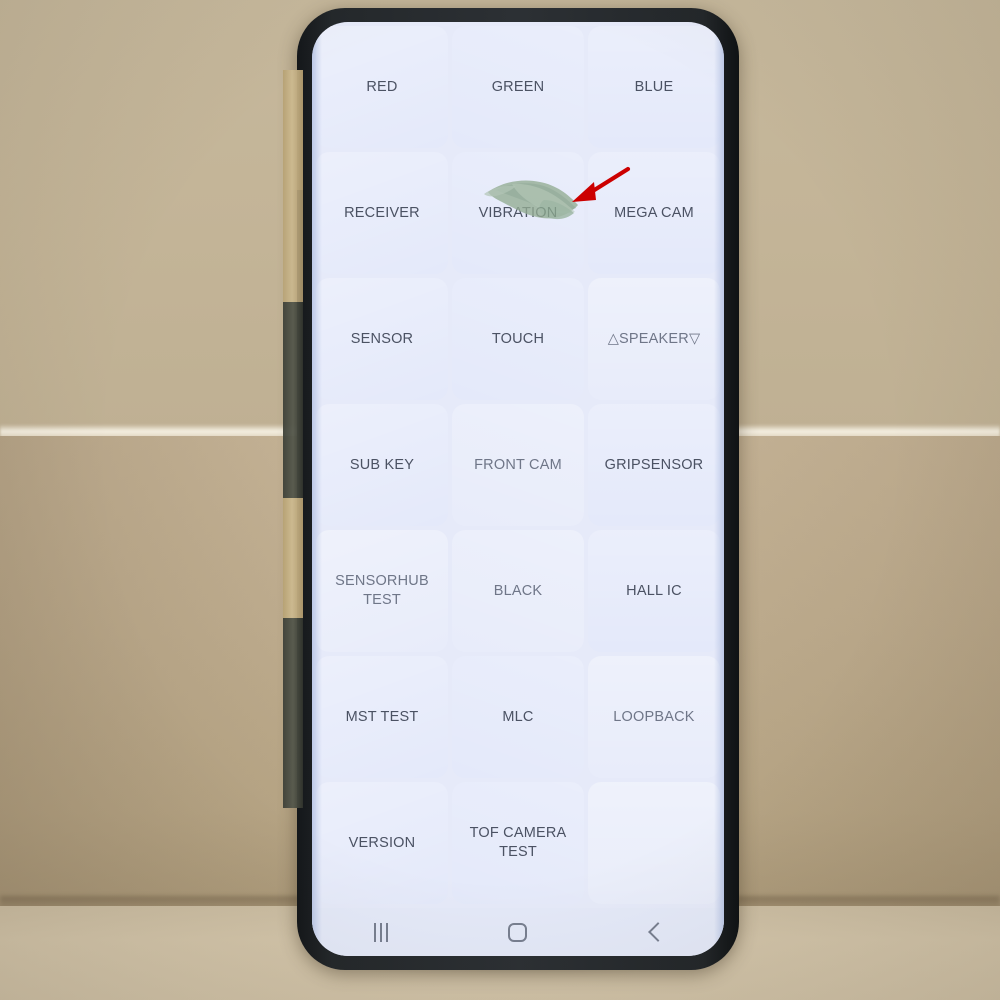  I want to click on test-button-label: RED, so click(382, 86).